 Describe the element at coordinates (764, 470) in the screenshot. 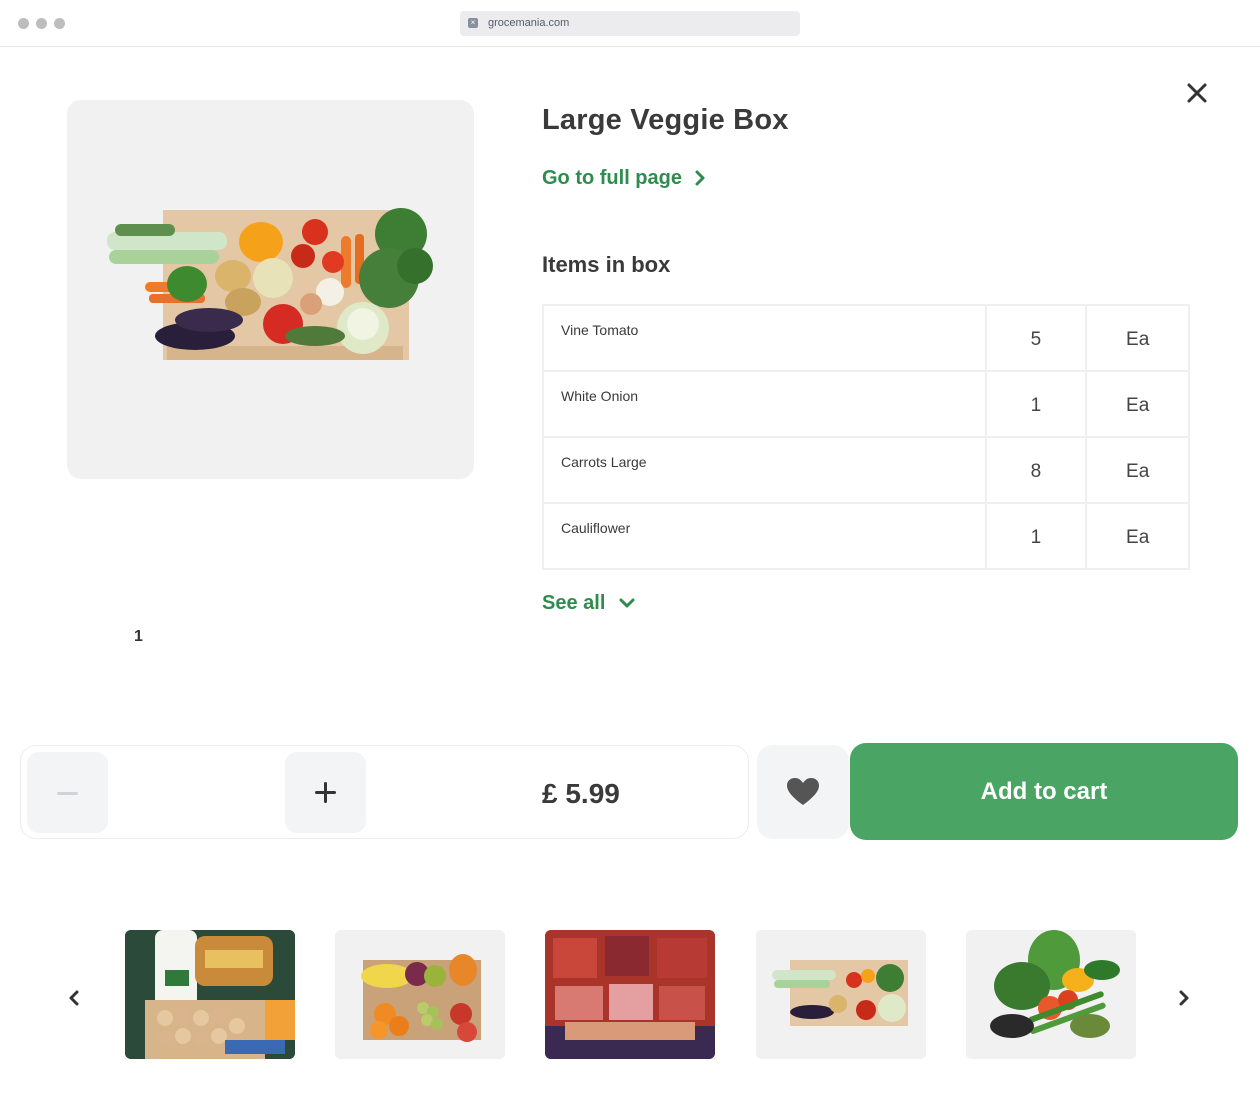

I see `item-name: Carrots Large` at that location.